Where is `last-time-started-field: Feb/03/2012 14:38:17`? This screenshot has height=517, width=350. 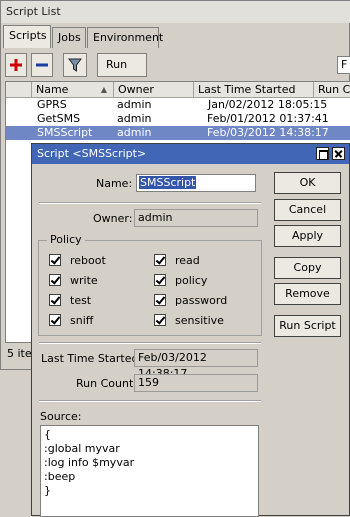 last-time-started-field: Feb/03/2012 14:38:17 is located at coordinates (196, 364).